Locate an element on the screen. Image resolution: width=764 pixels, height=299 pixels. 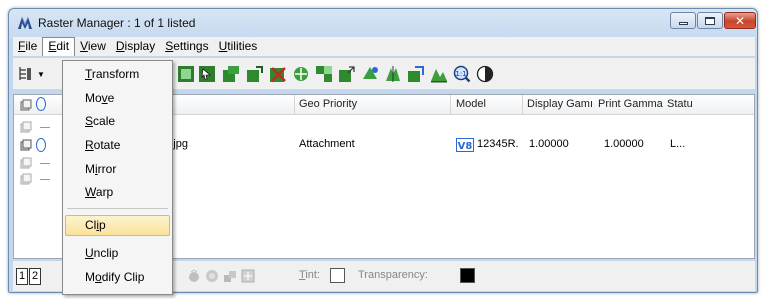
menu-display-label: isplay is located at coordinates (140, 46).